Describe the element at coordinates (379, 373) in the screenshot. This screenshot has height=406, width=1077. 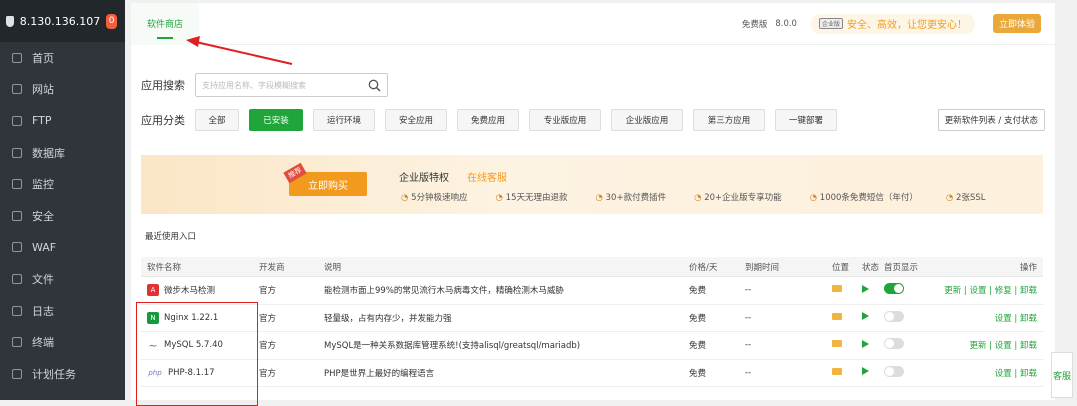
I see `description: PHP是世界上最好的编程语言` at that location.